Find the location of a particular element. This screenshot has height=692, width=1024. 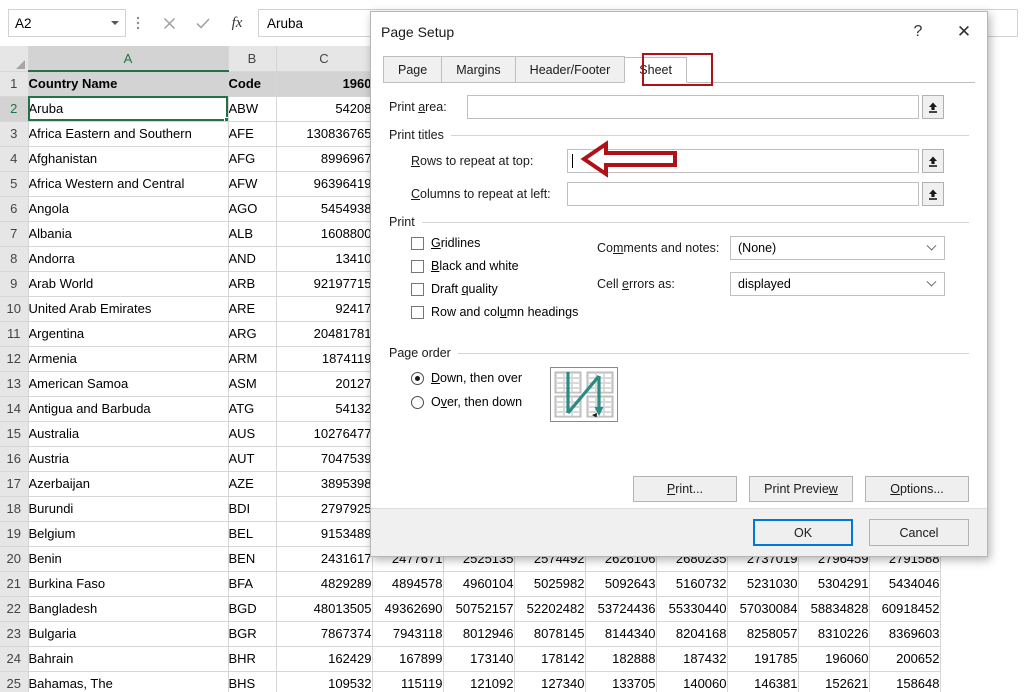

cell-population: 49362690 is located at coordinates (408, 609).